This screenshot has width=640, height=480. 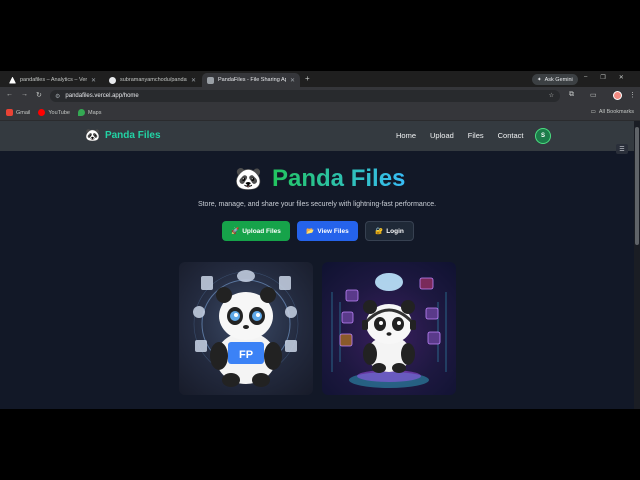 What do you see at coordinates (460, 135) in the screenshot?
I see `nav-links: Home Upload Files Contact` at bounding box center [460, 135].